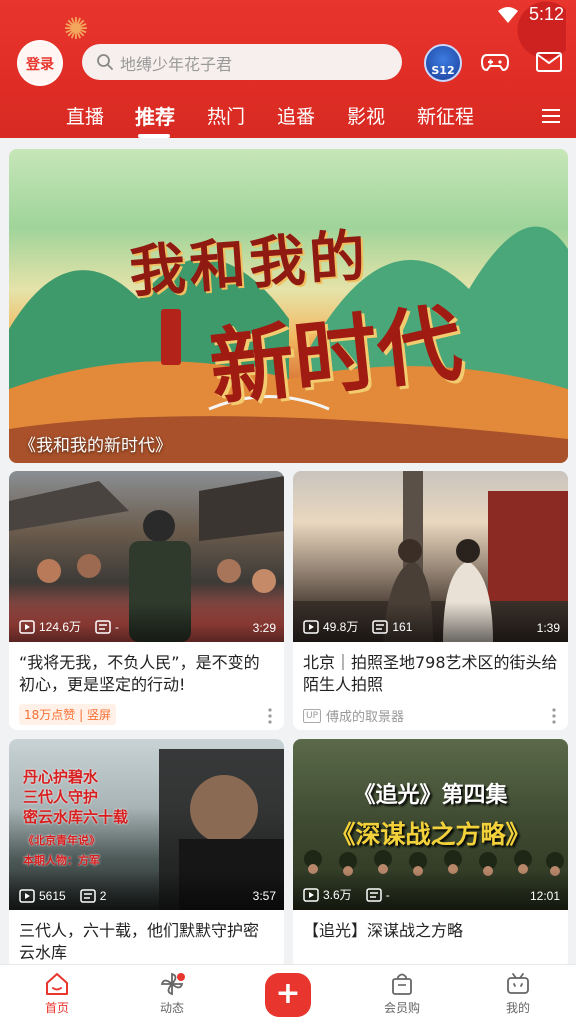 Image resolution: width=576 pixels, height=1024 pixels. I want to click on tv-icon, so click(518, 983).